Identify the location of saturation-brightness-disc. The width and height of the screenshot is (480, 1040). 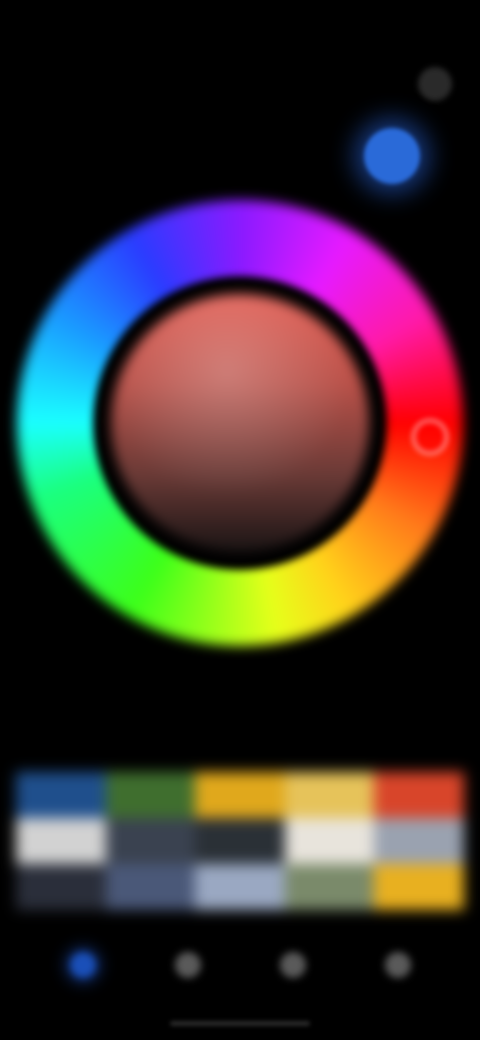
(240, 423).